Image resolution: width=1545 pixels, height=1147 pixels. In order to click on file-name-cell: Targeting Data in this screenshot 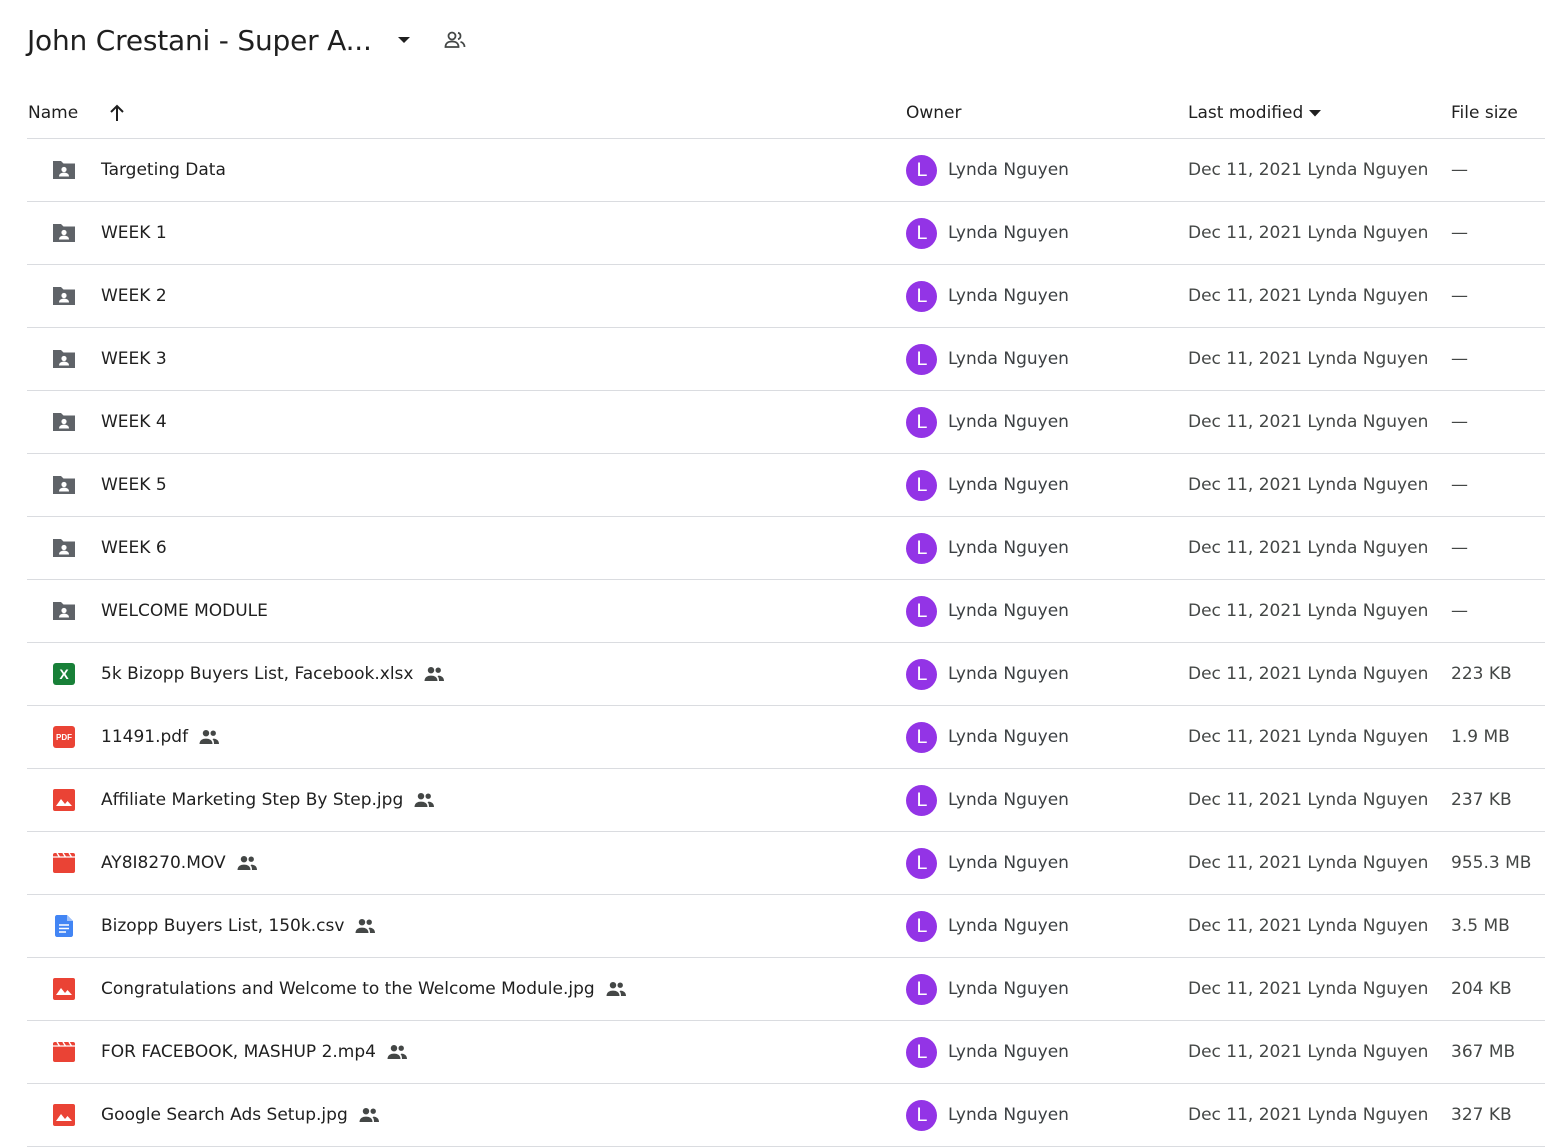, I will do `click(163, 170)`.